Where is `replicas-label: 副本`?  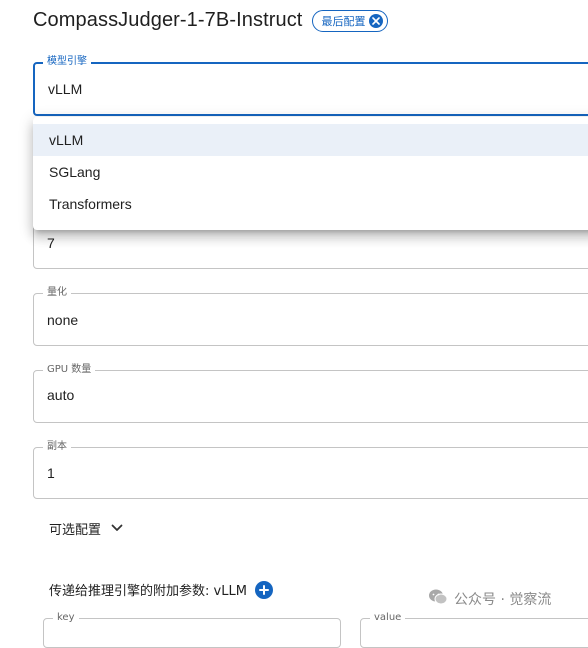 replicas-label: 副本 is located at coordinates (57, 447).